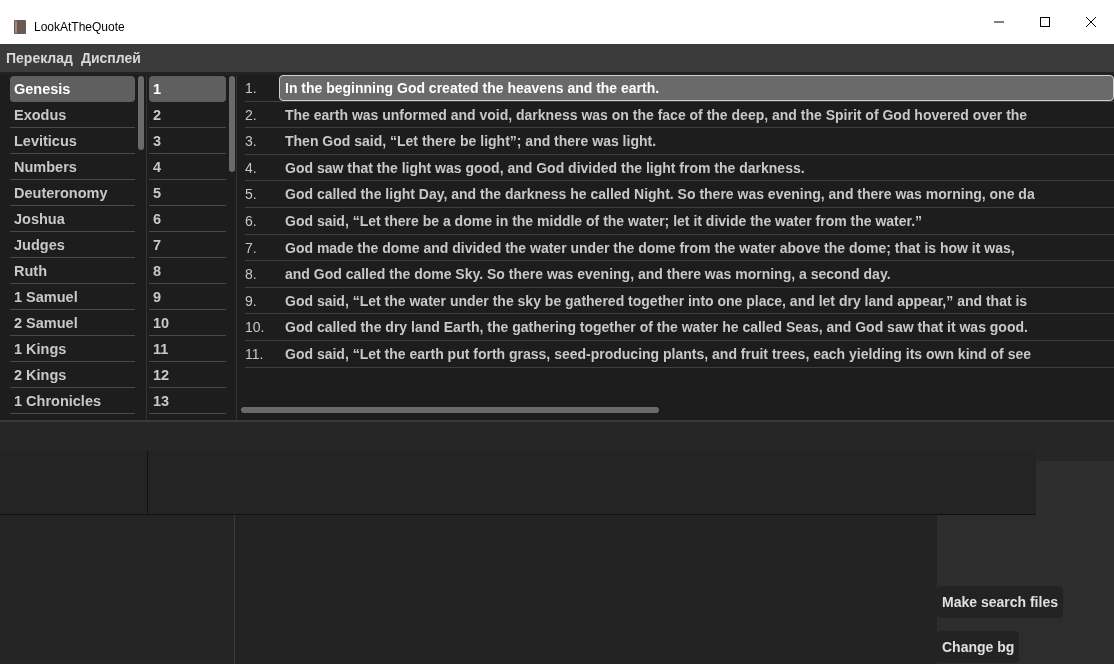 Image resolution: width=1114 pixels, height=664 pixels. I want to click on action-button: Change bg, so click(978, 647).